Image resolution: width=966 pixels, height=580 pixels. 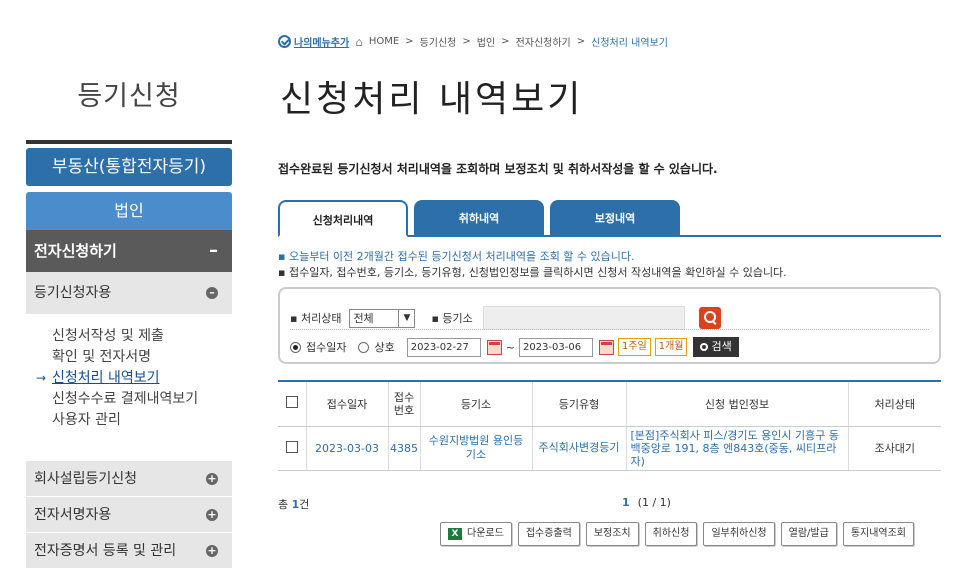 What do you see at coordinates (894, 448) in the screenshot?
I see `cell-state: 조사대기` at bounding box center [894, 448].